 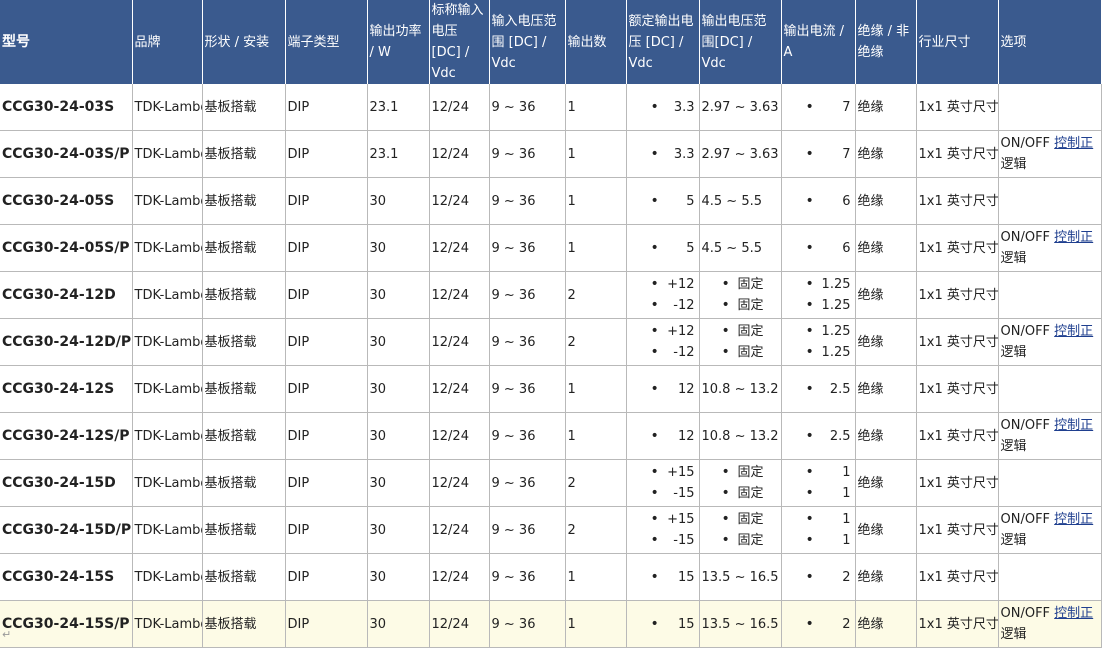 What do you see at coordinates (818, 389) in the screenshot?
I see `iout-cell-item: 2.5` at bounding box center [818, 389].